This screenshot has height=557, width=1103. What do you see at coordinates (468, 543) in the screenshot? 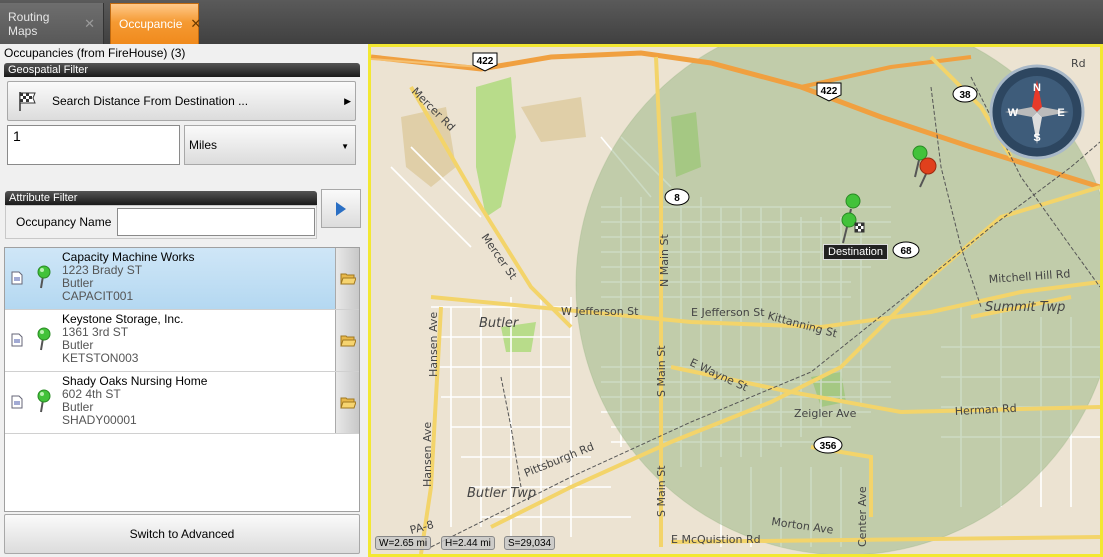
I see `map-height-readout: H=2.44 mi` at bounding box center [468, 543].